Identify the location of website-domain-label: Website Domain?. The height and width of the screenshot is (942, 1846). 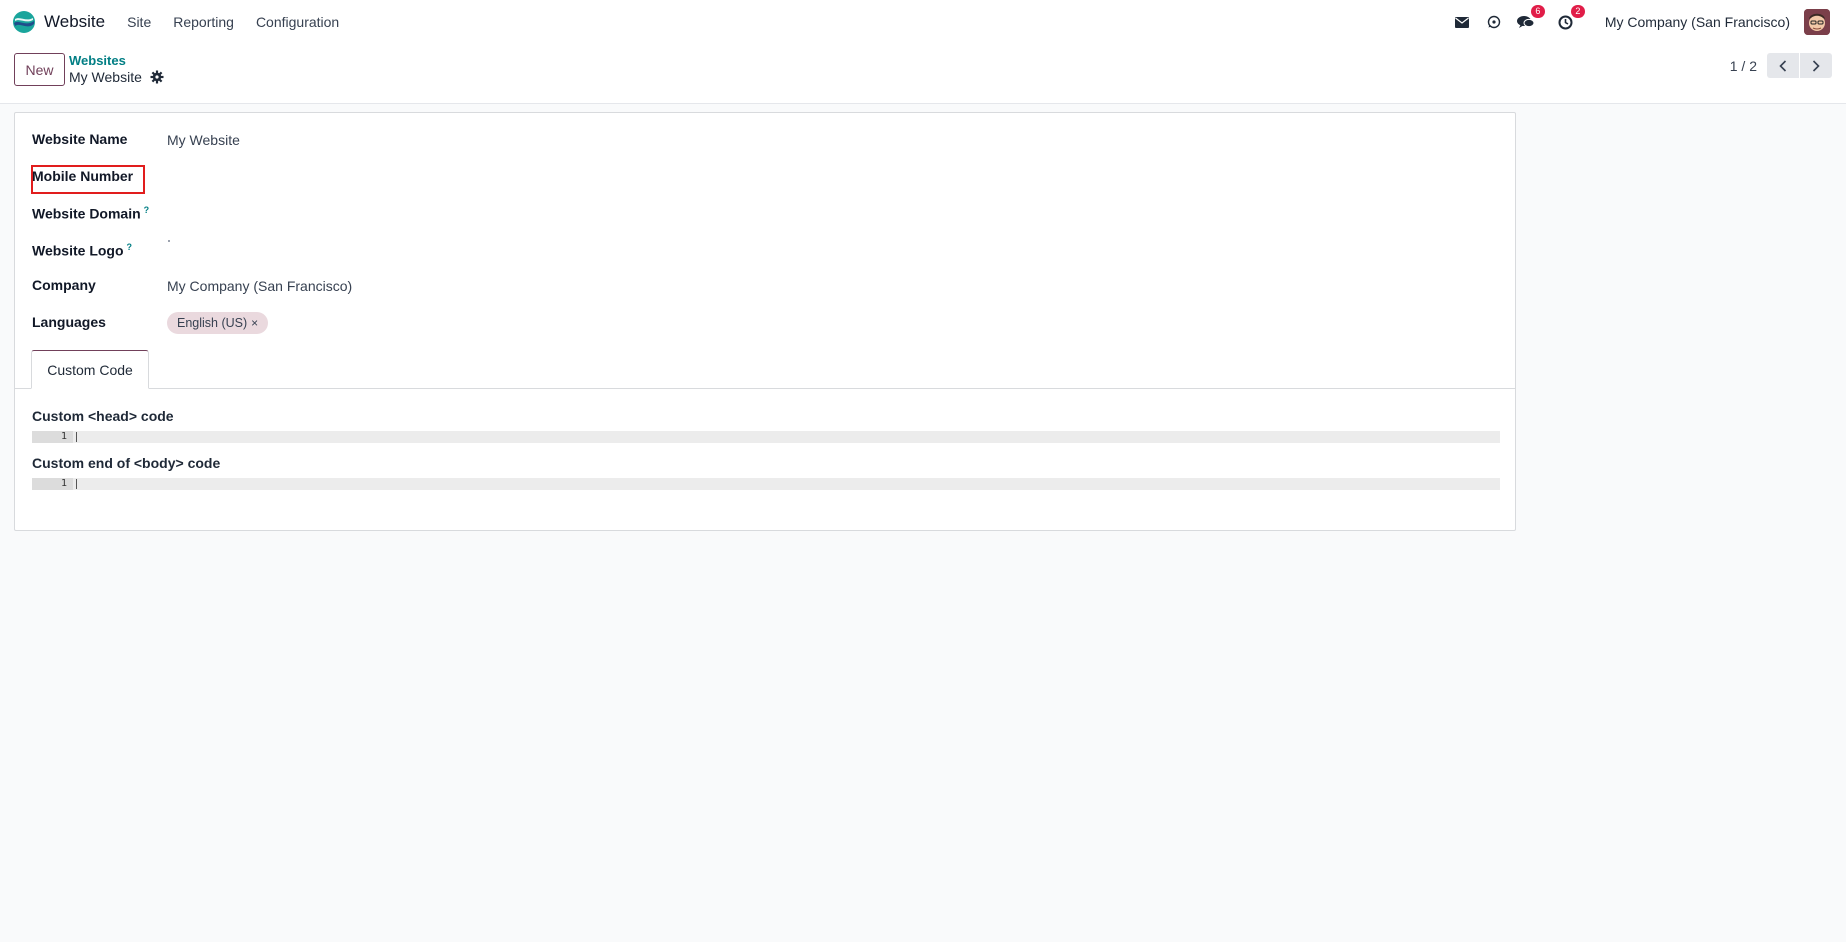
(90, 213).